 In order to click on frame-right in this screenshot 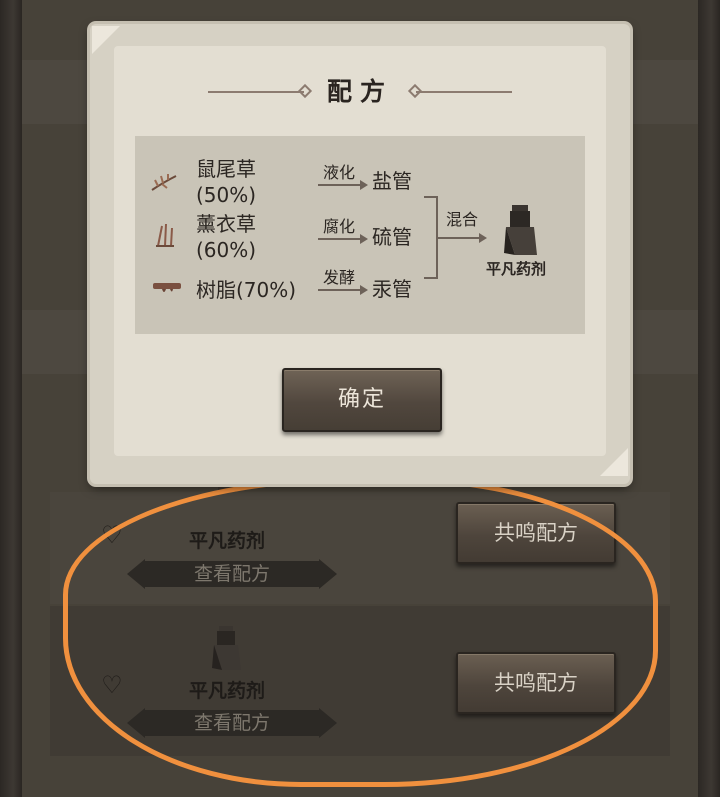, I will do `click(709, 398)`.